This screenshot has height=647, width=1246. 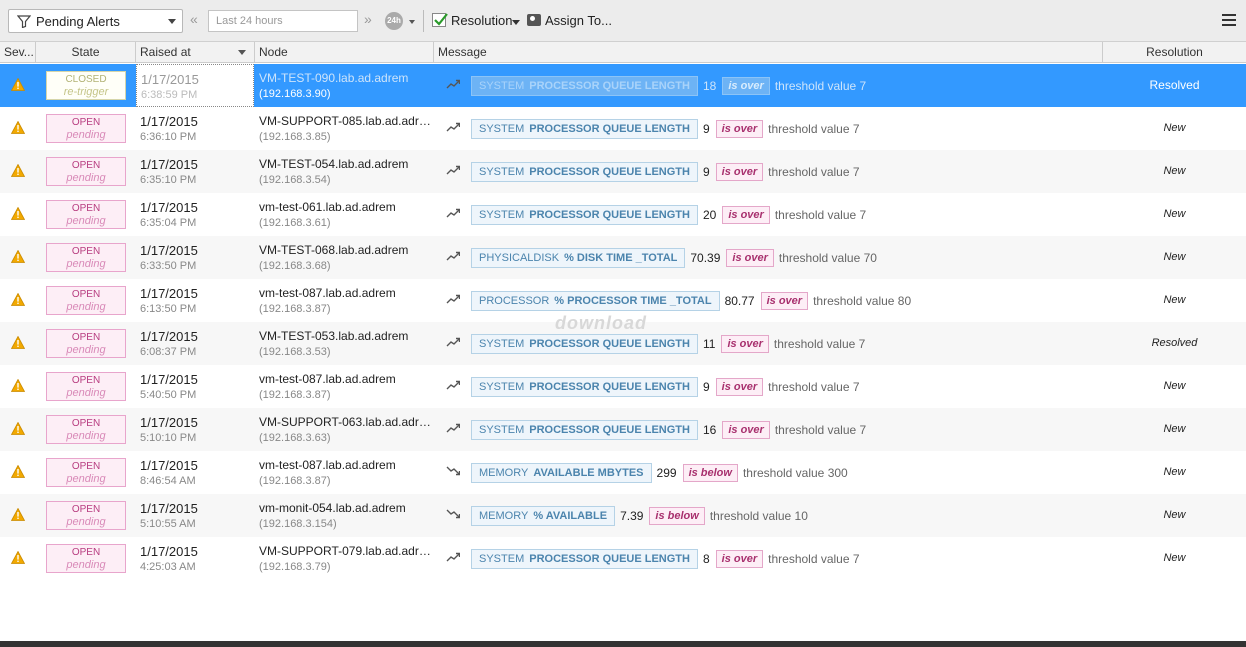 What do you see at coordinates (666, 473) in the screenshot?
I see `metric-value: 299` at bounding box center [666, 473].